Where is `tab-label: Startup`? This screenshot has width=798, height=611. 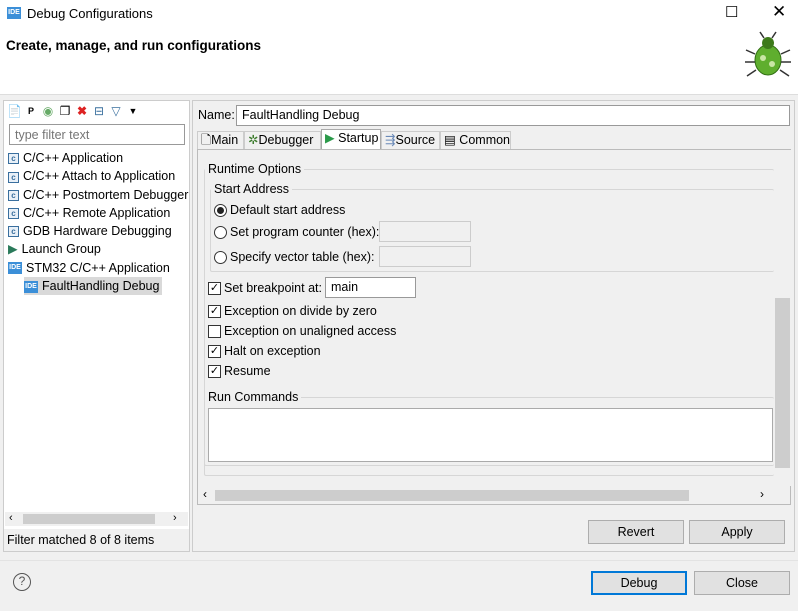 tab-label: Startup is located at coordinates (358, 138).